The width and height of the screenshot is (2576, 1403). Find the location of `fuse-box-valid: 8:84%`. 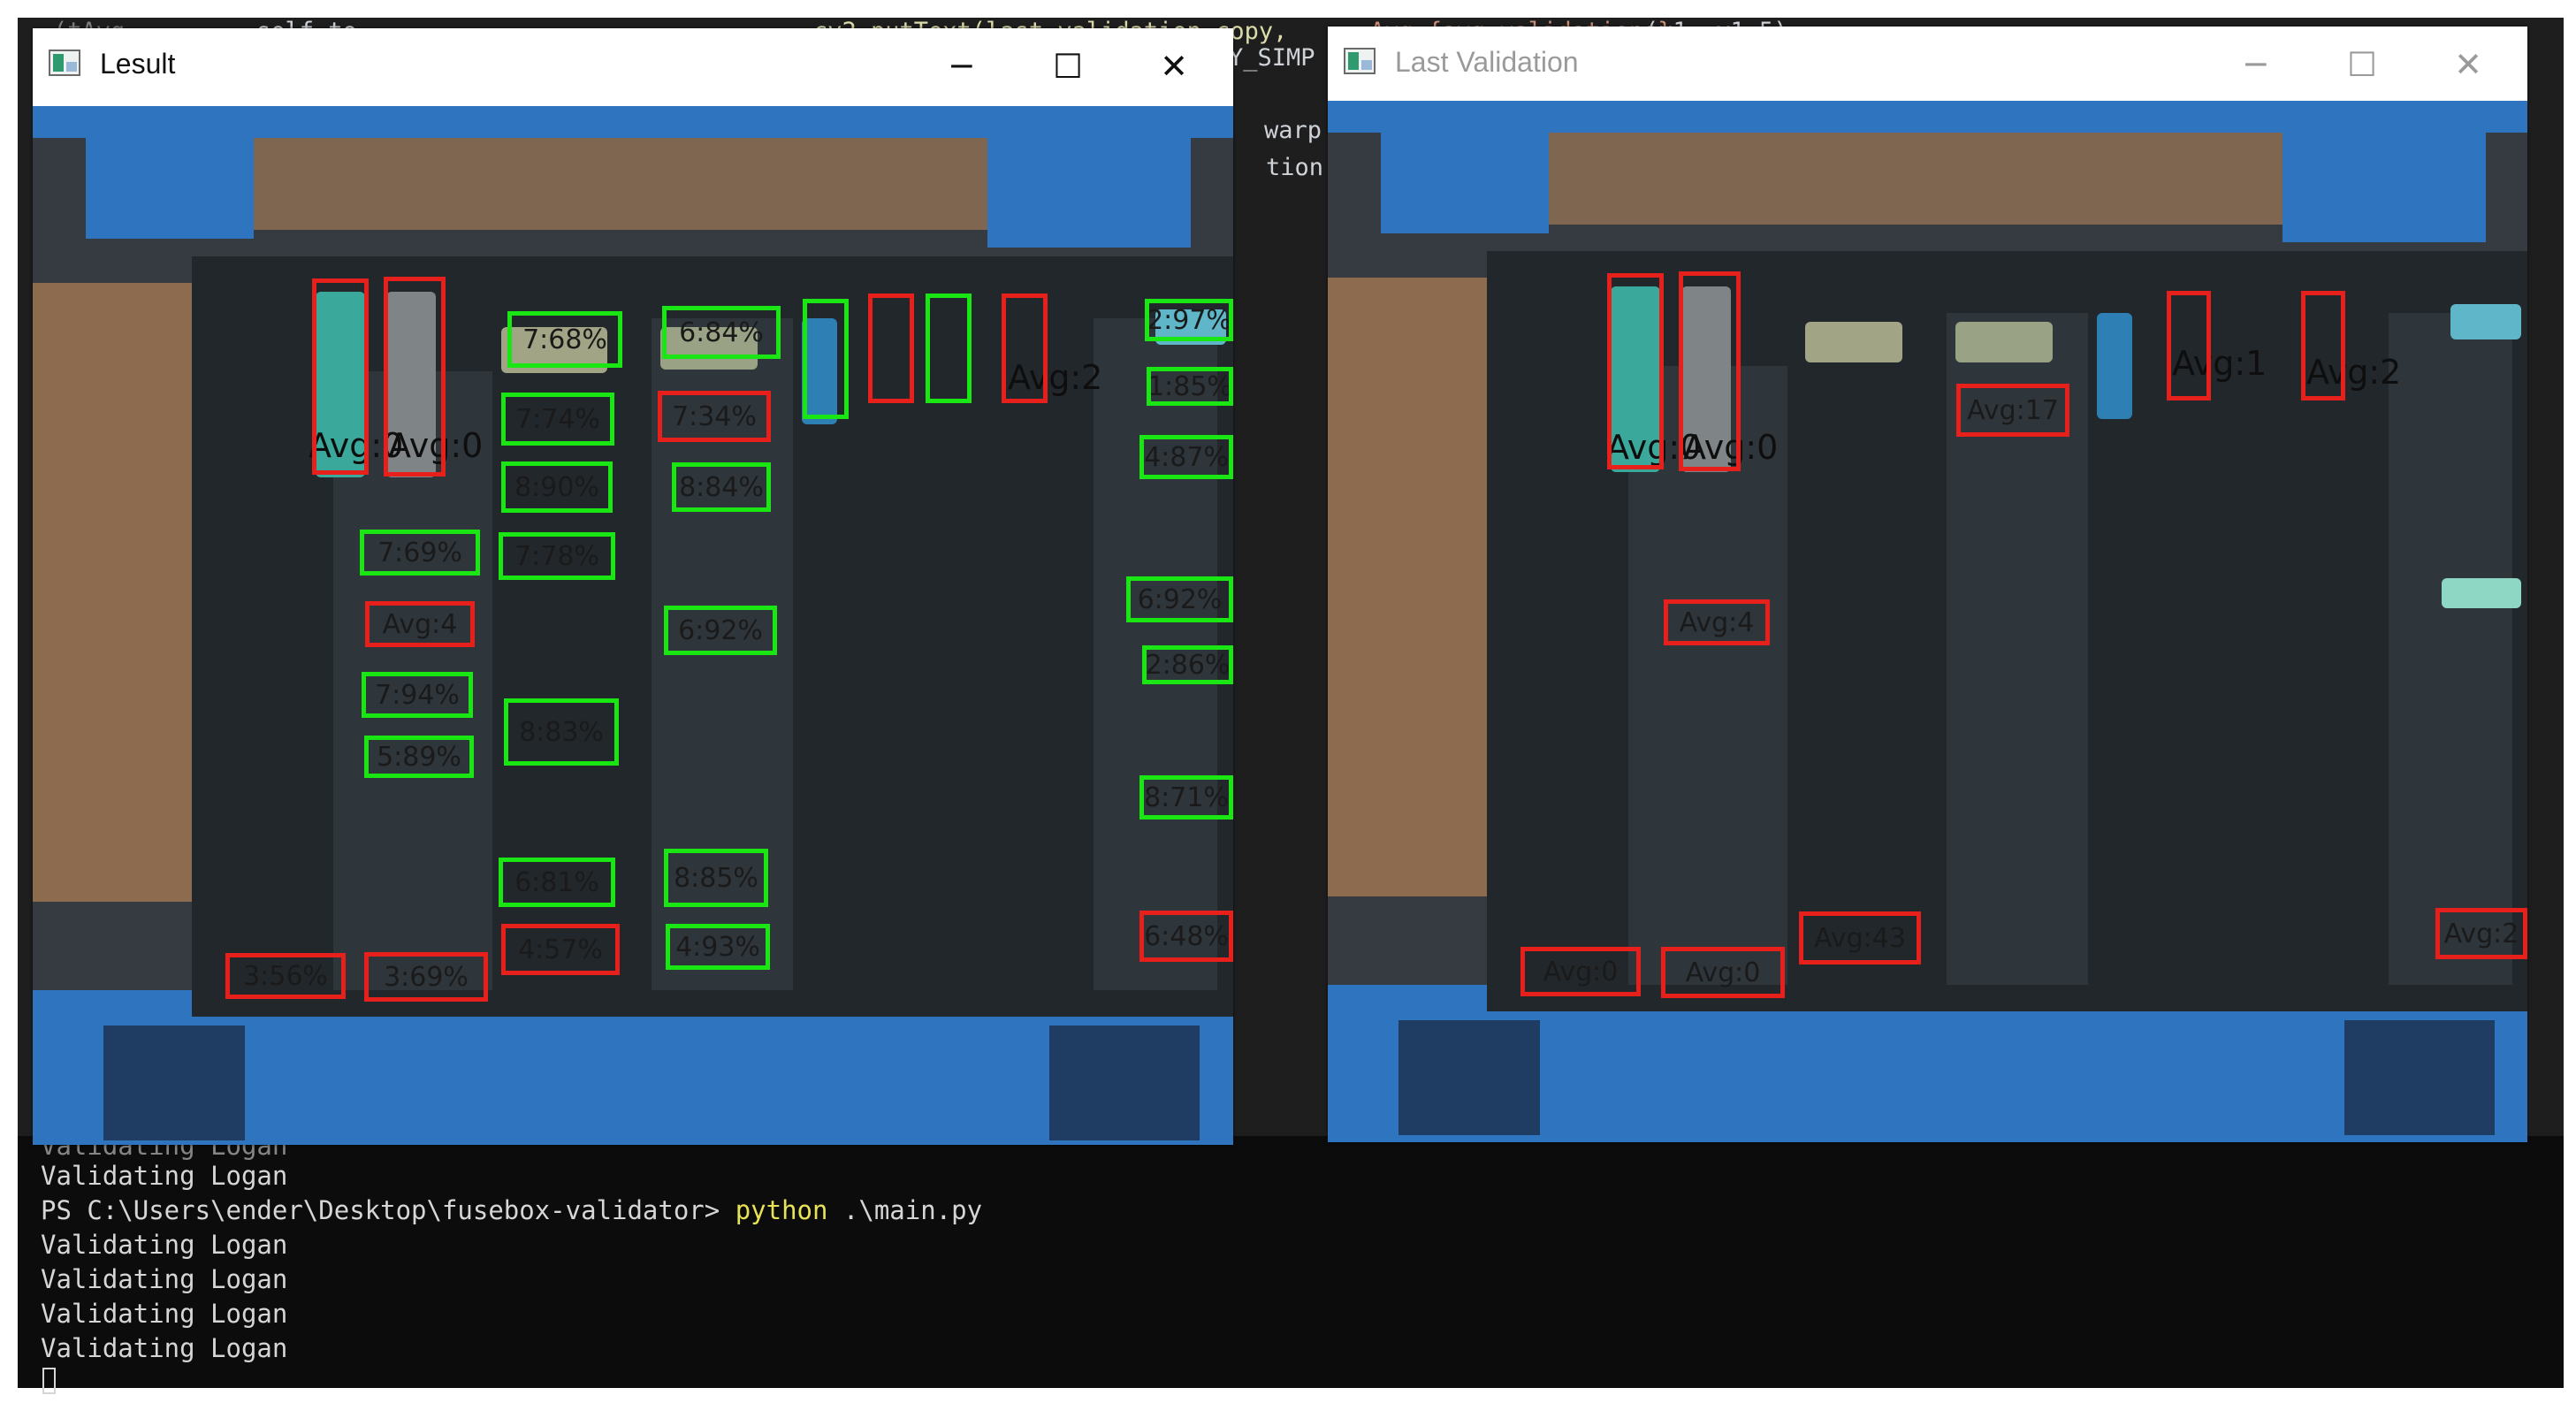

fuse-box-valid: 8:84% is located at coordinates (721, 487).